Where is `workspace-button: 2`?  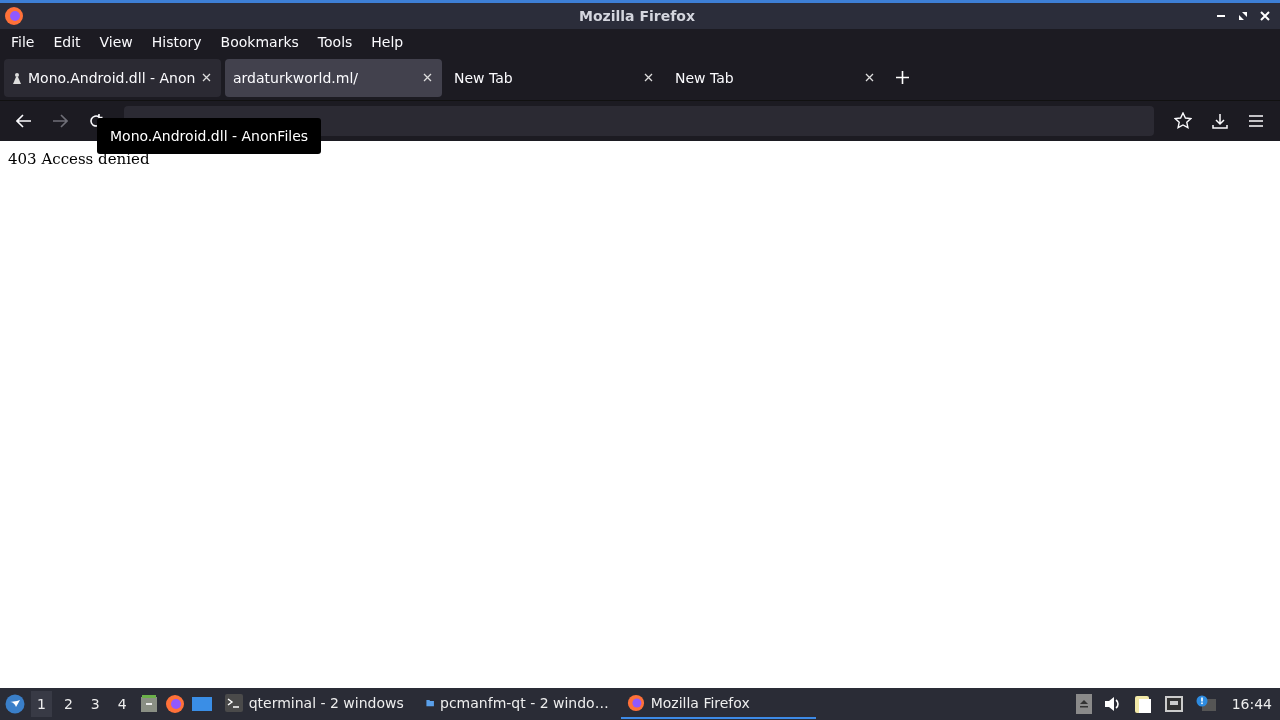 workspace-button: 2 is located at coordinates (68, 704).